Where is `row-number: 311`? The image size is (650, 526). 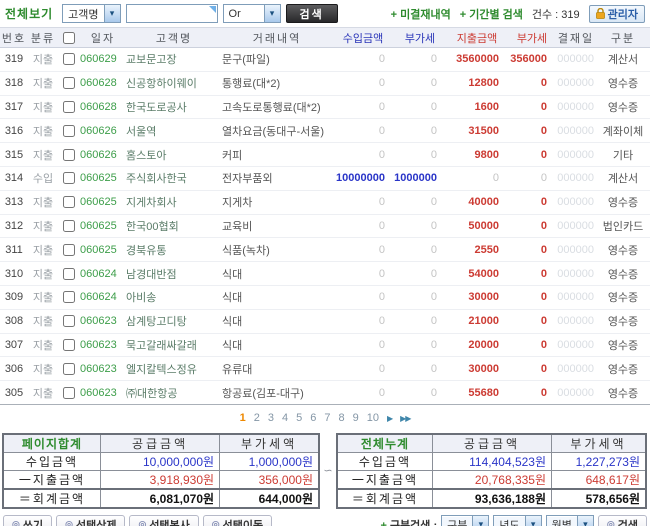 row-number: 311 is located at coordinates (14, 249).